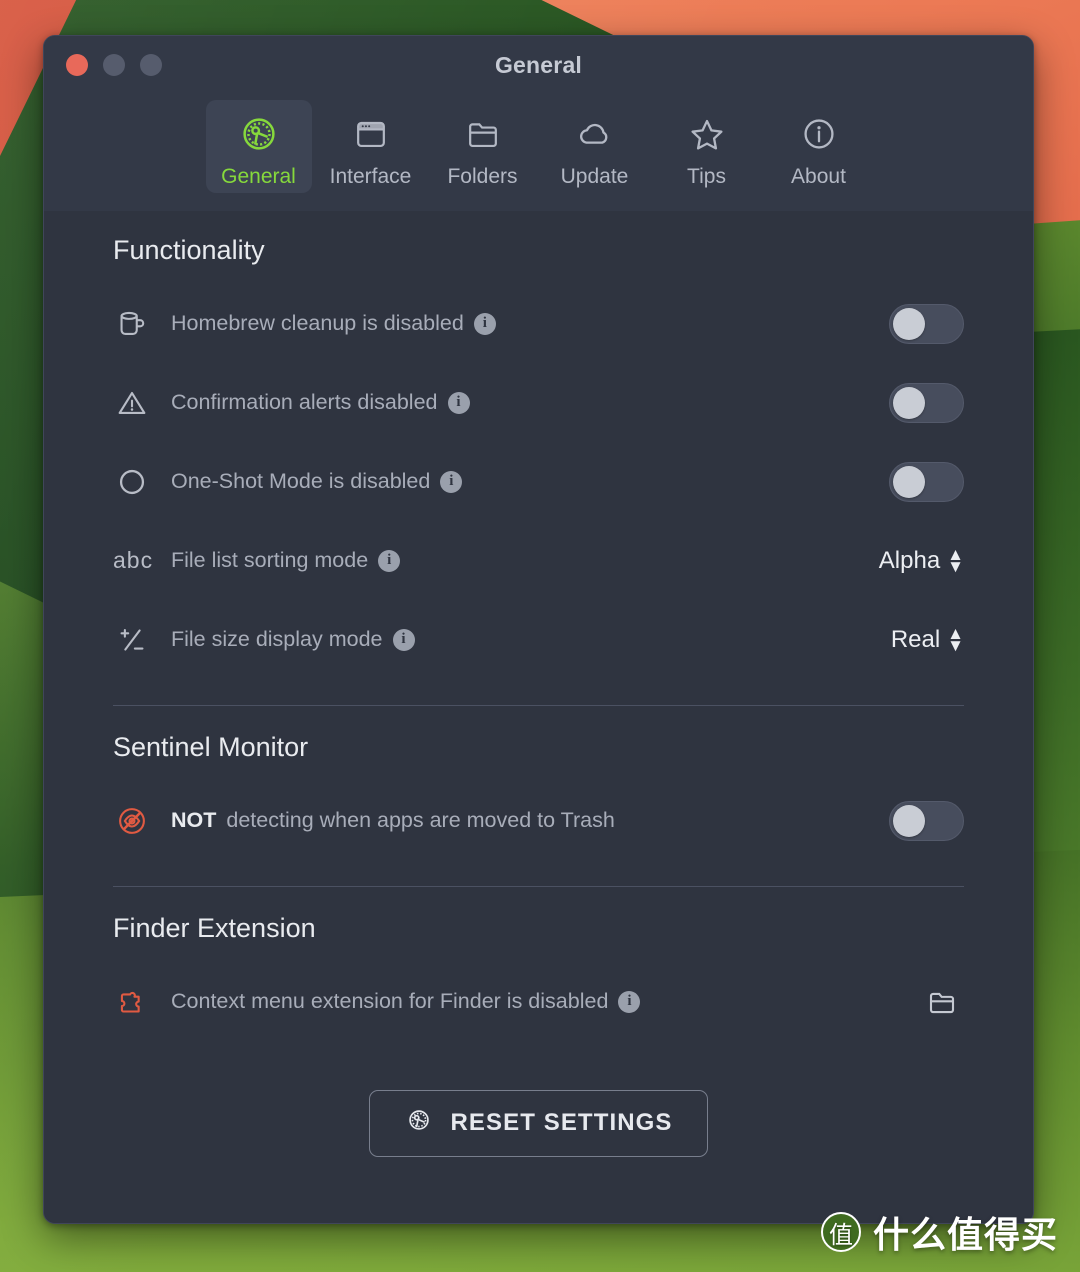  I want to click on star-icon, so click(707, 134).